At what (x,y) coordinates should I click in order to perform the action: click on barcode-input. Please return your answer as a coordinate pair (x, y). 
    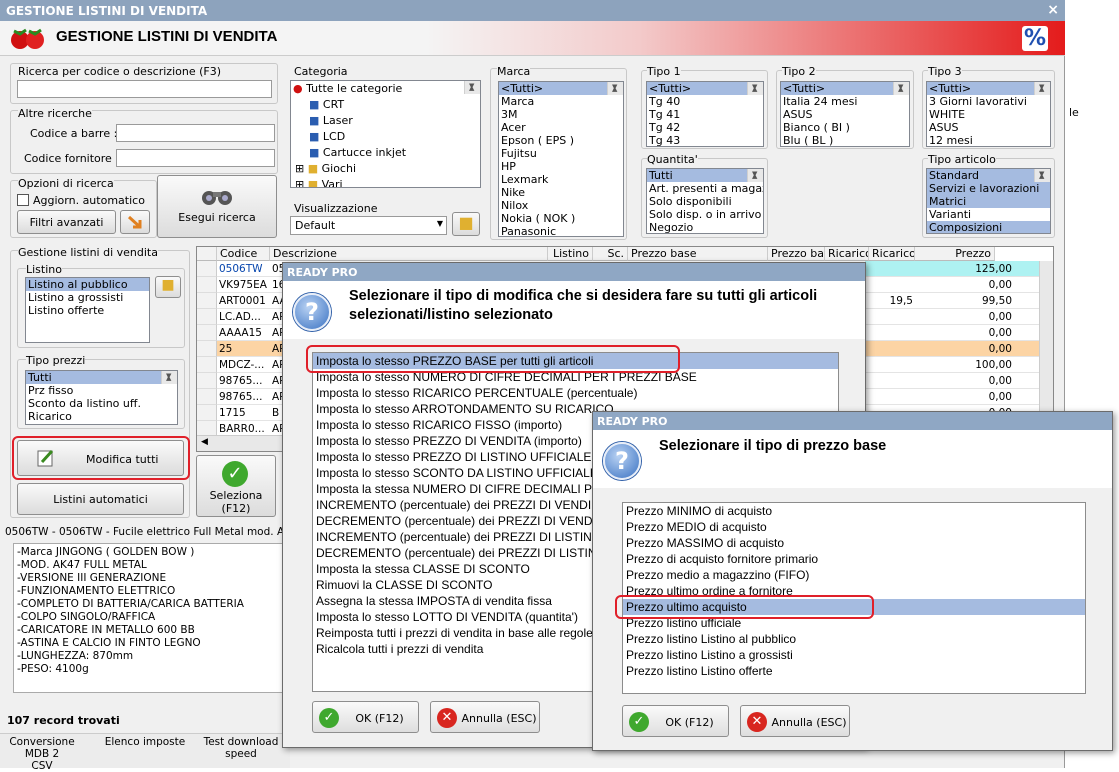
    Looking at the image, I should click on (195, 133).